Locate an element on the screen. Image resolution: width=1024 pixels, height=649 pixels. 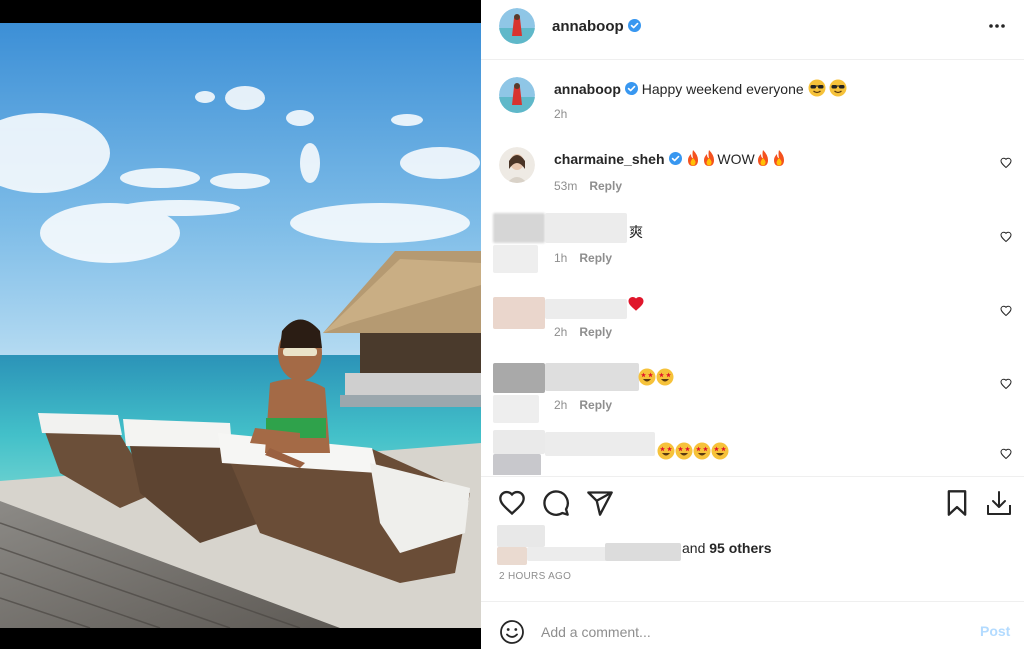
comment-meta: 53m Reply is located at coordinates (588, 186).